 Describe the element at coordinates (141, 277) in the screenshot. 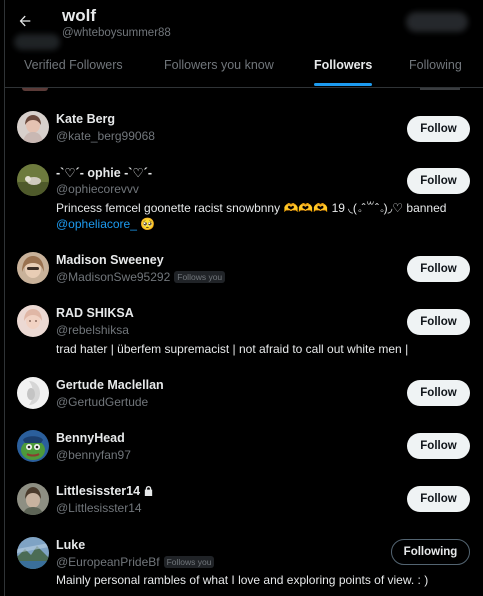

I see `user-handle: @MadisonSwe95292 Follows you` at that location.